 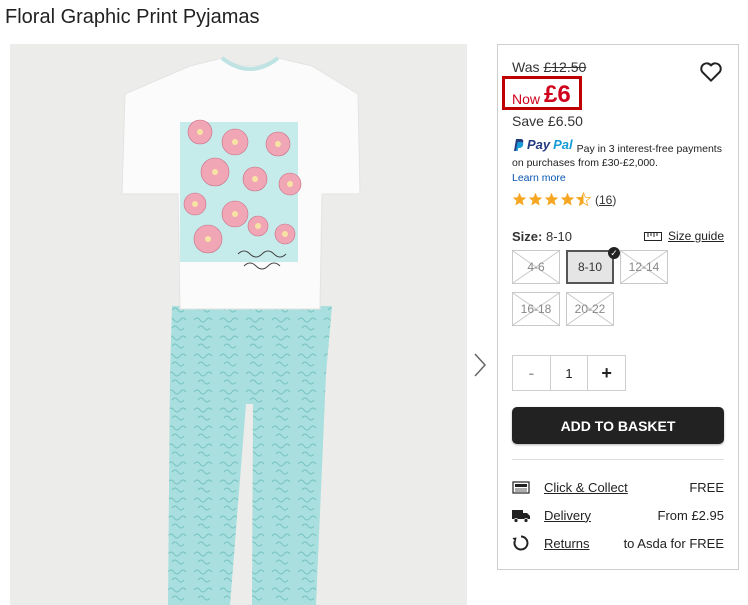 I want to click on was-amount: £12.50, so click(x=565, y=67).